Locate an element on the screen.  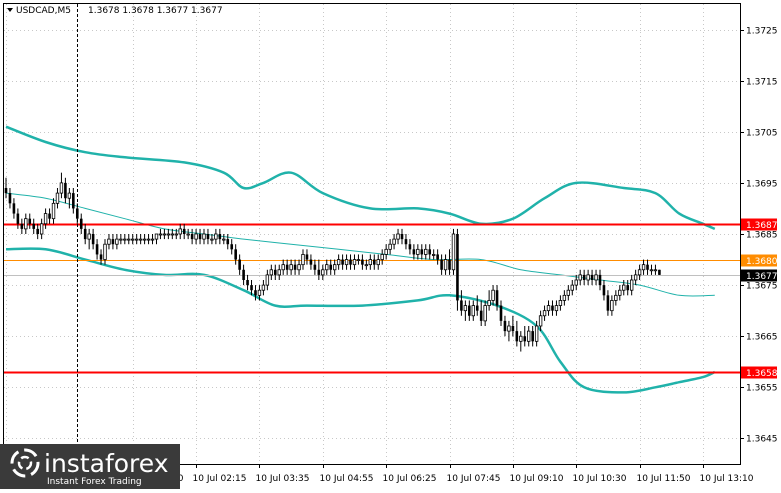
ohlc-values: 1.3678 1.3678 1.3677 1.3677 is located at coordinates (155, 11).